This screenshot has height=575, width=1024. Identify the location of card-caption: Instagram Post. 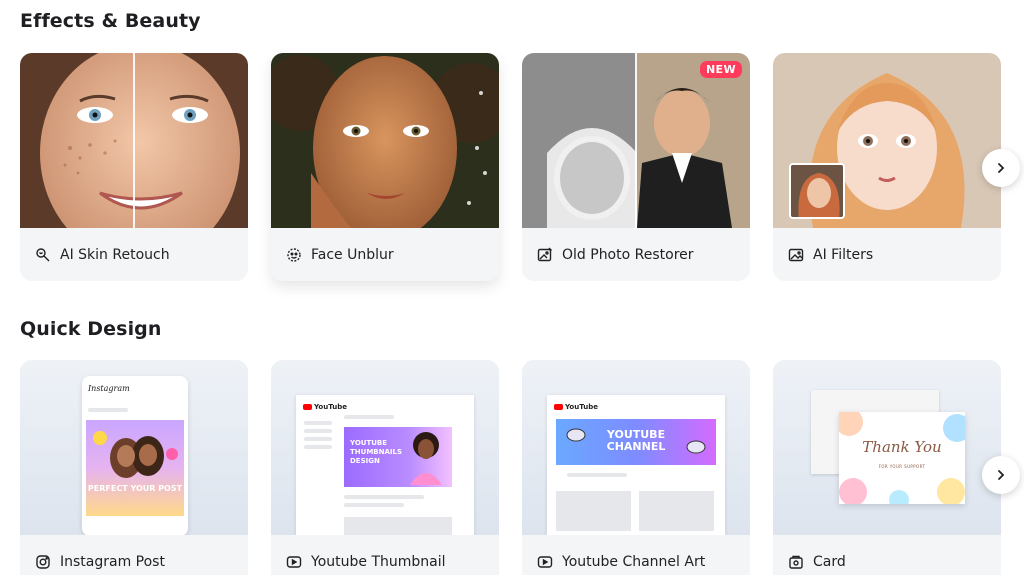
(134, 555).